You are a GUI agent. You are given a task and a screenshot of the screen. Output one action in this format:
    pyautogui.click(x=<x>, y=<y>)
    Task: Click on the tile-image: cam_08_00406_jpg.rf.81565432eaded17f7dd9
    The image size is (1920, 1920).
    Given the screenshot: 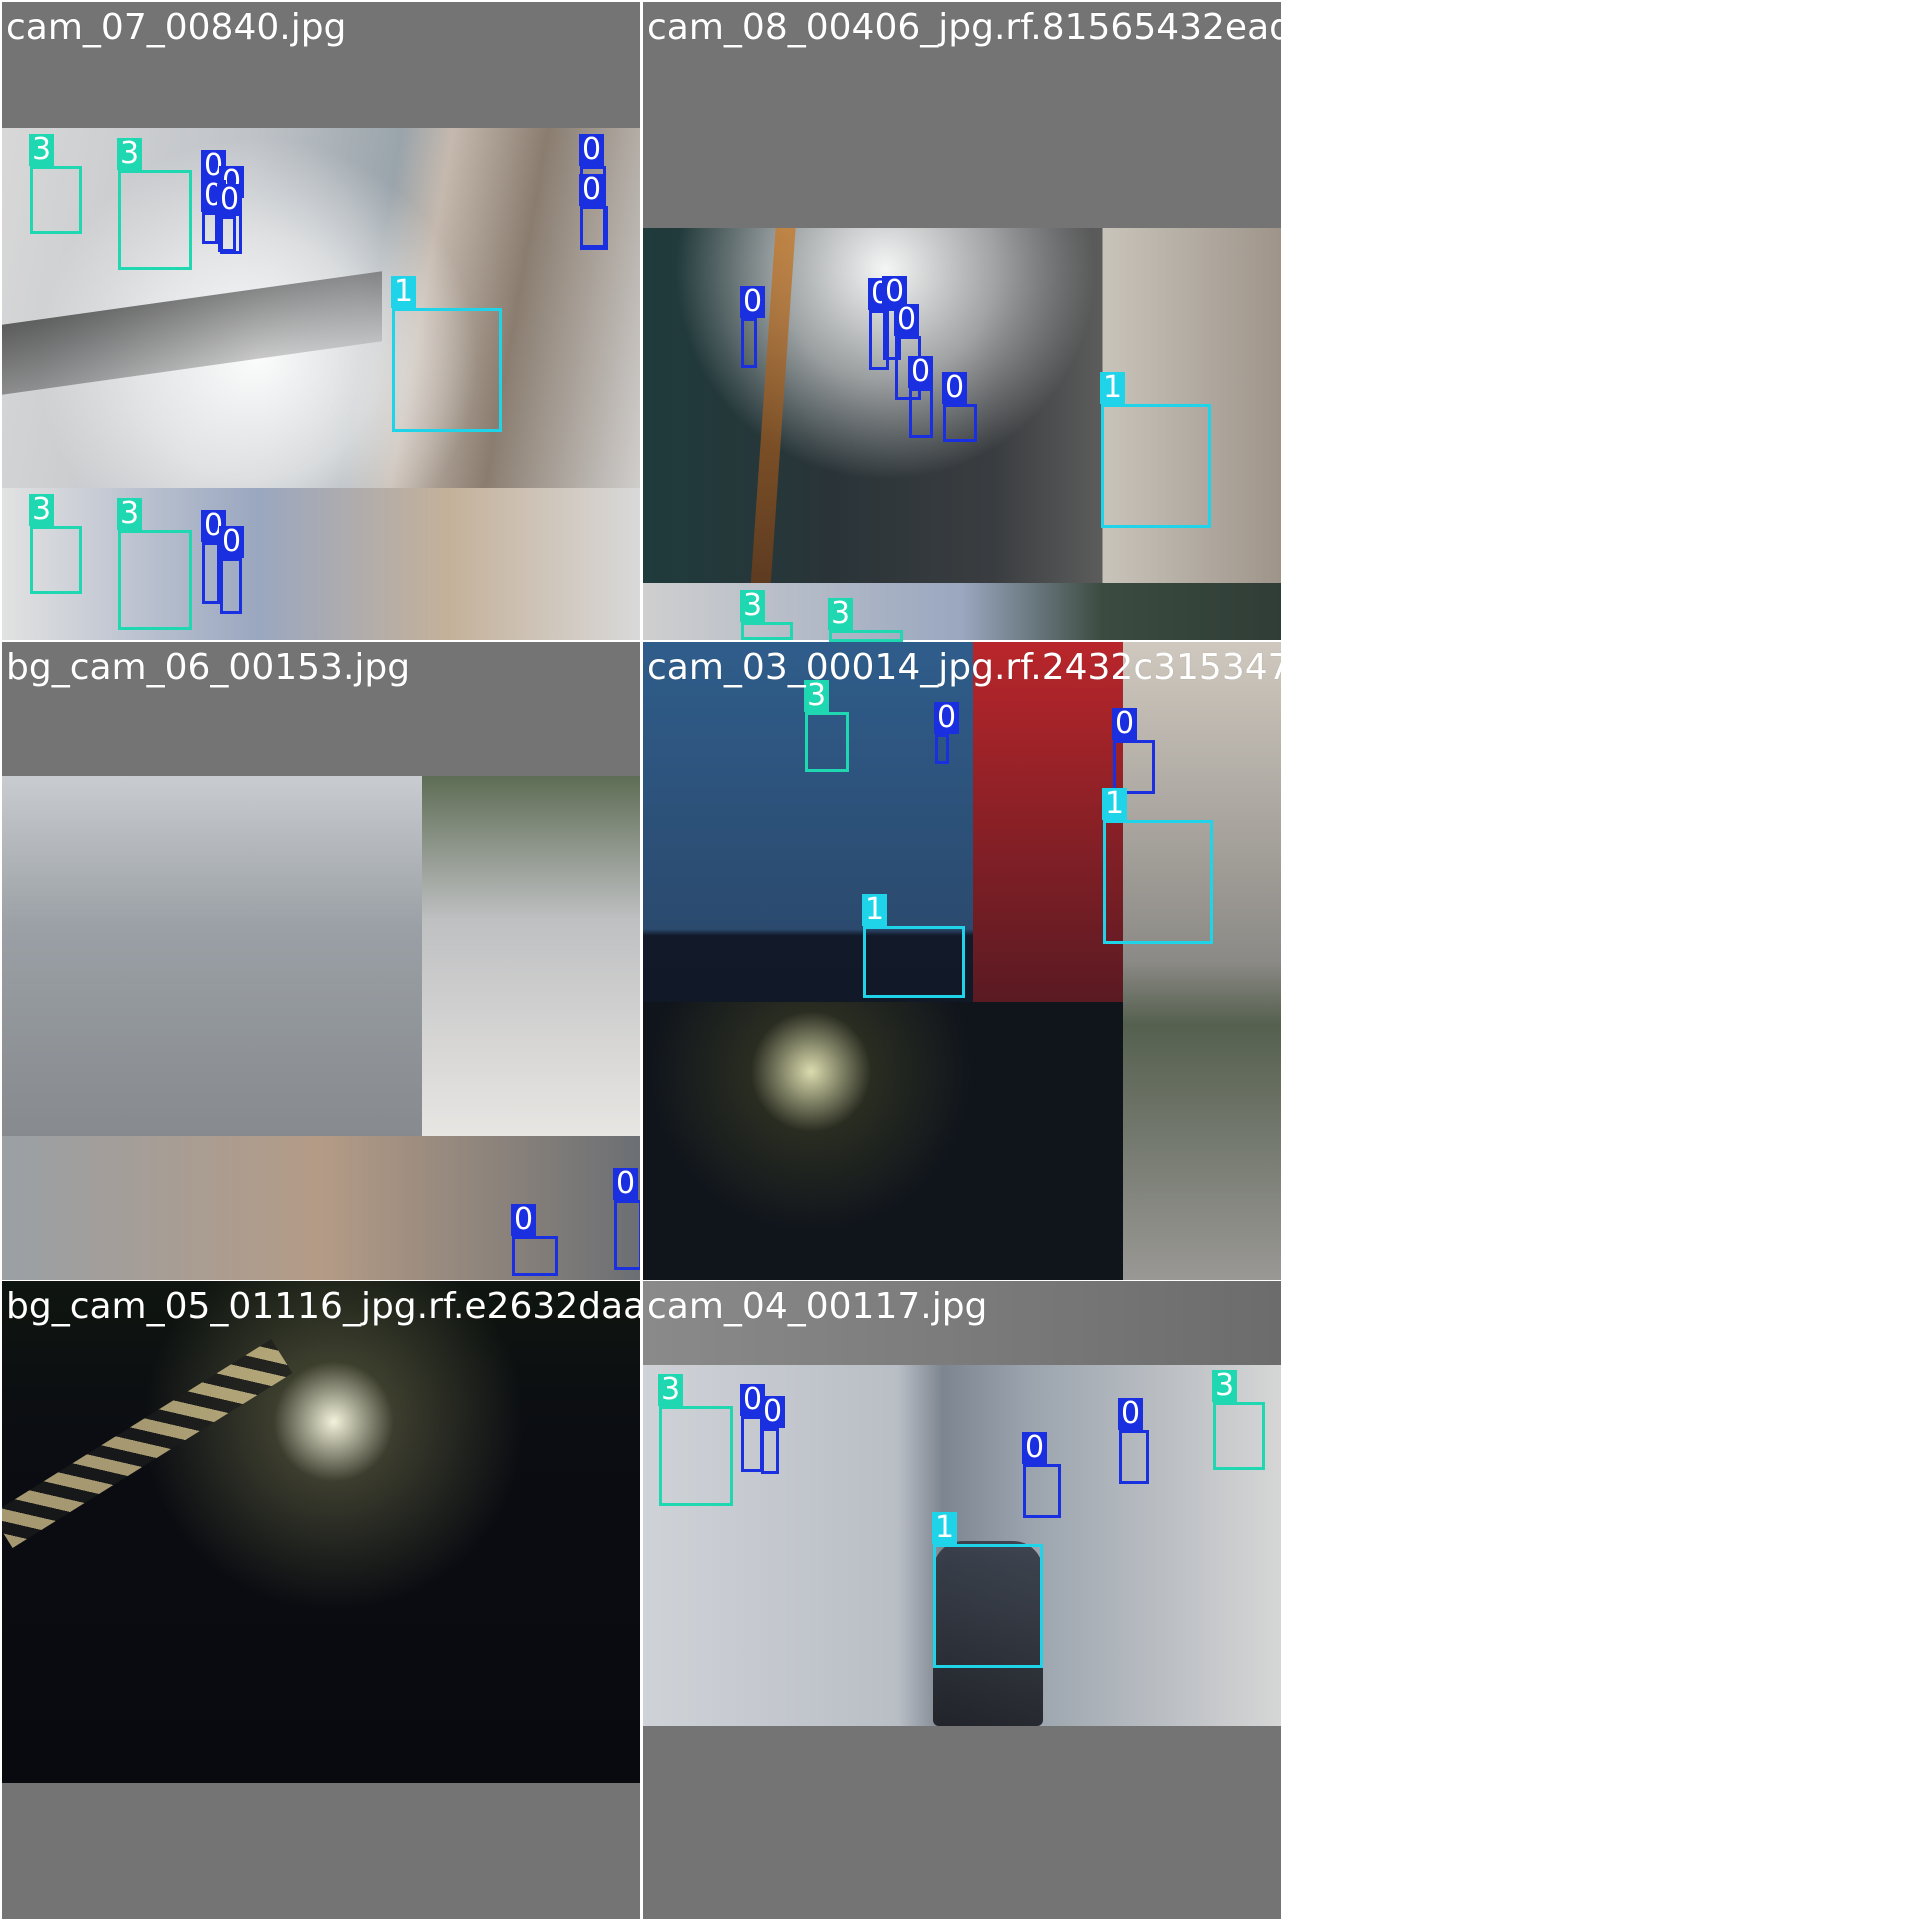 What is the action you would take?
    pyautogui.click(x=962, y=321)
    